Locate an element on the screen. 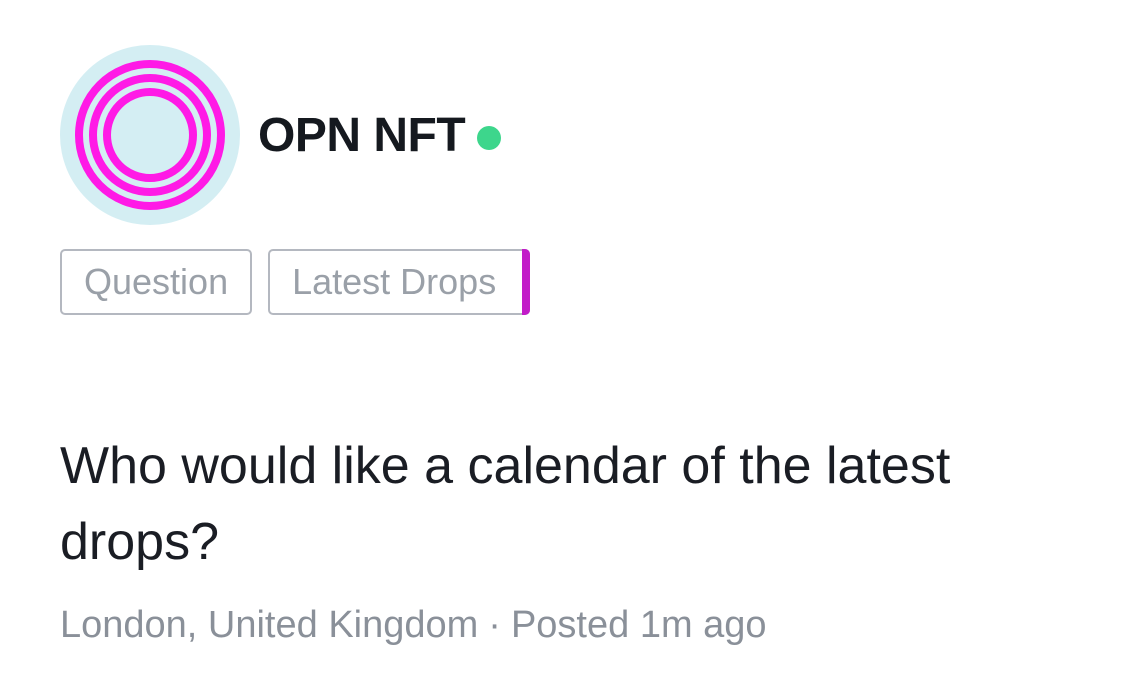 The image size is (1125, 685). tag-latest-drops: Latest Drops is located at coordinates (399, 282).